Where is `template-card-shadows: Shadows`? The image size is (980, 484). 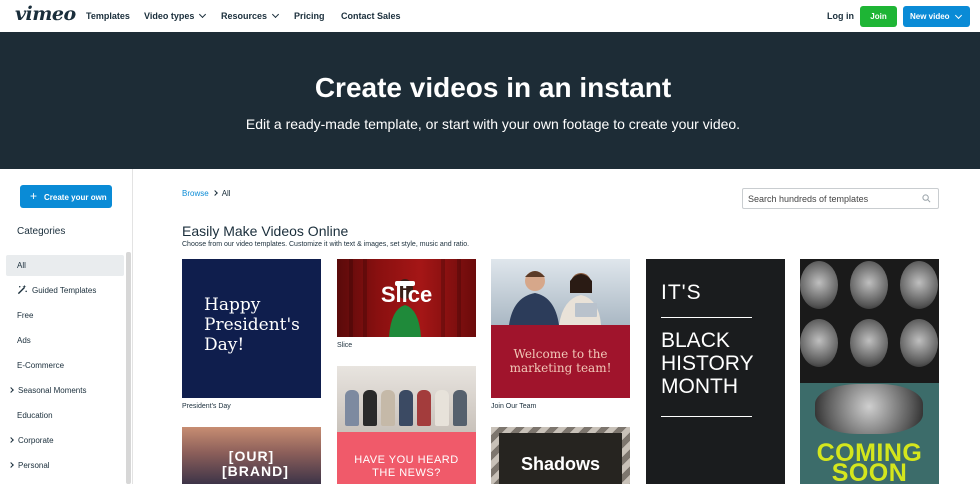
template-card-shadows: Shadows is located at coordinates (560, 455).